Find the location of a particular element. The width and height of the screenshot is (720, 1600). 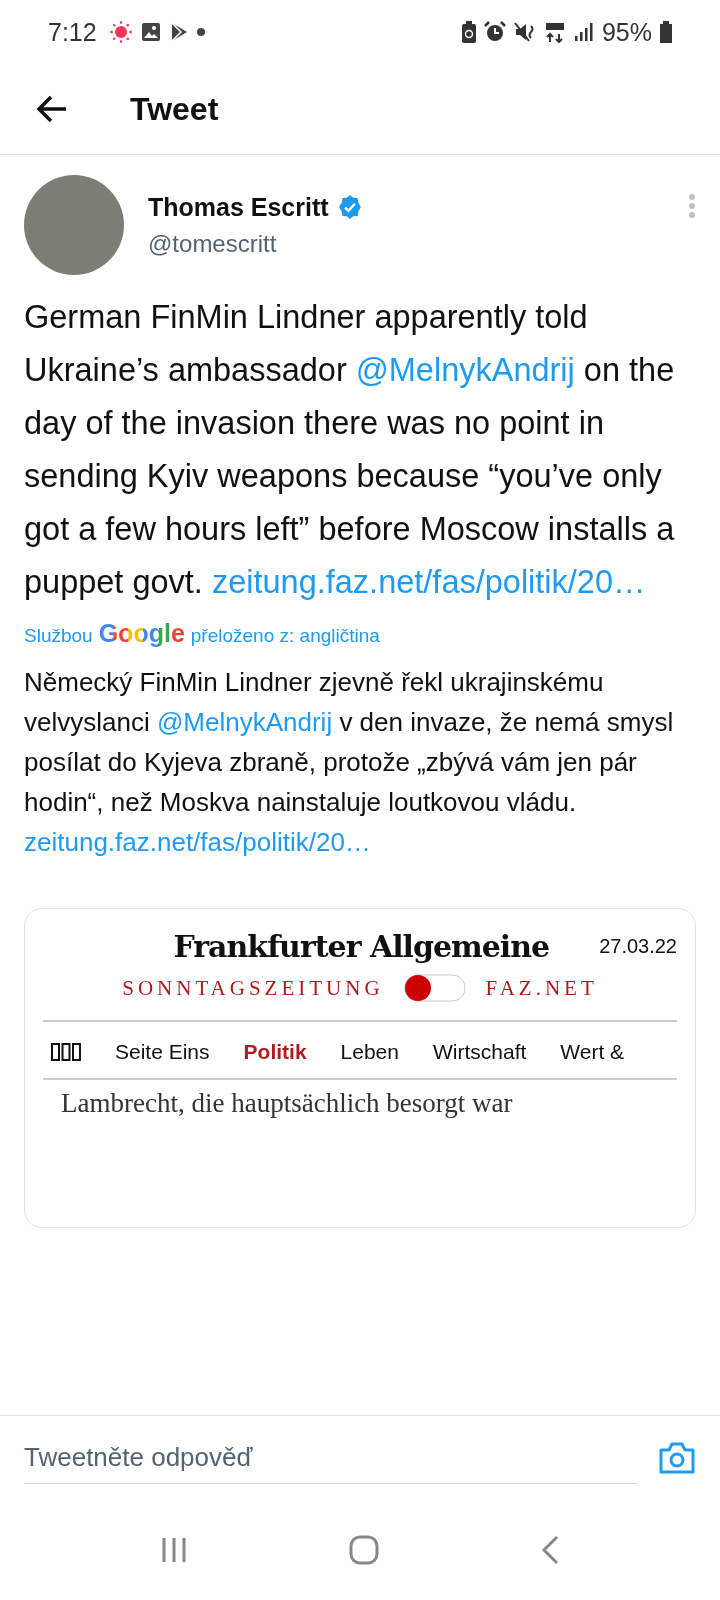

author-handle: @tomescritt is located at coordinates (406, 243).